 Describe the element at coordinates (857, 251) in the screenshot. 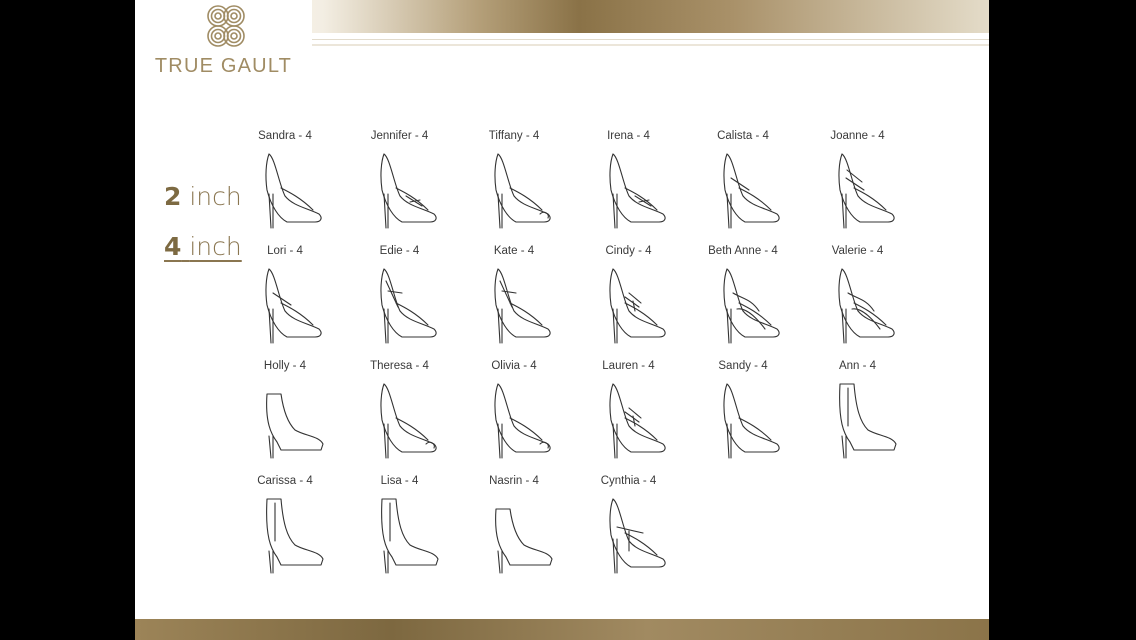

I see `shoe-name: Valerie - 4` at that location.